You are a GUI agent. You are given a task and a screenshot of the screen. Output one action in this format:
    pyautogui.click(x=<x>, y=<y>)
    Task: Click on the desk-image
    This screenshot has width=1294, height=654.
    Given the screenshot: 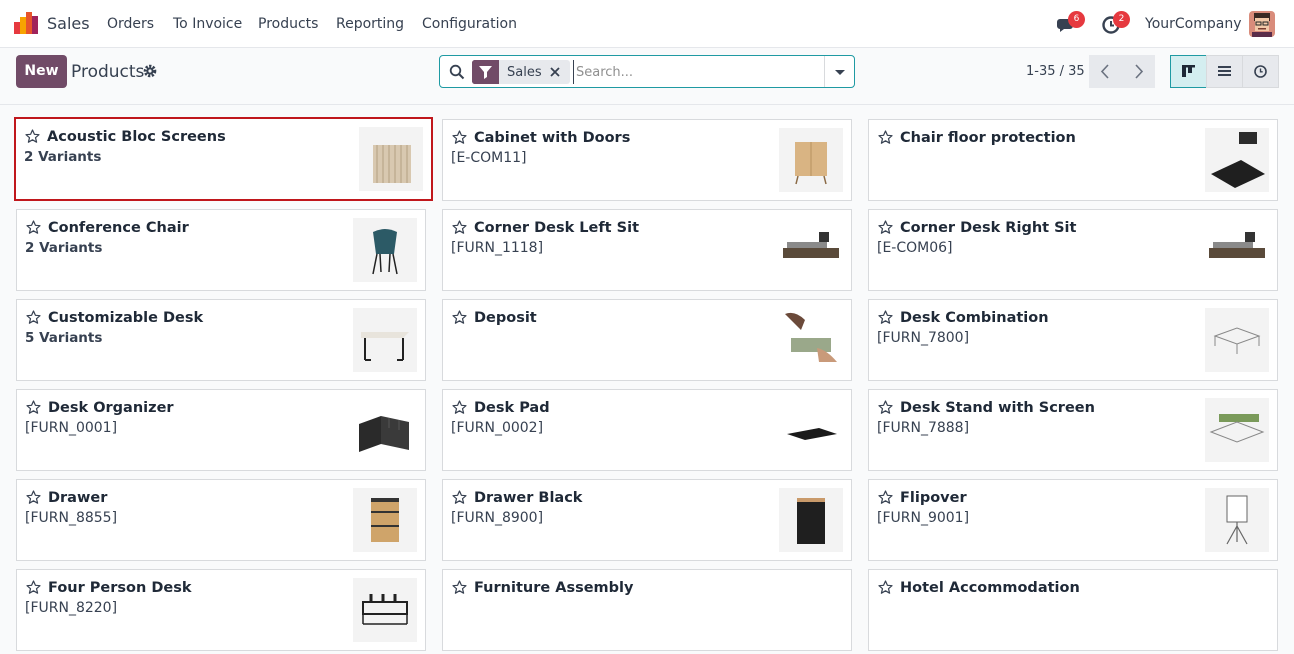 What is the action you would take?
    pyautogui.click(x=385, y=340)
    